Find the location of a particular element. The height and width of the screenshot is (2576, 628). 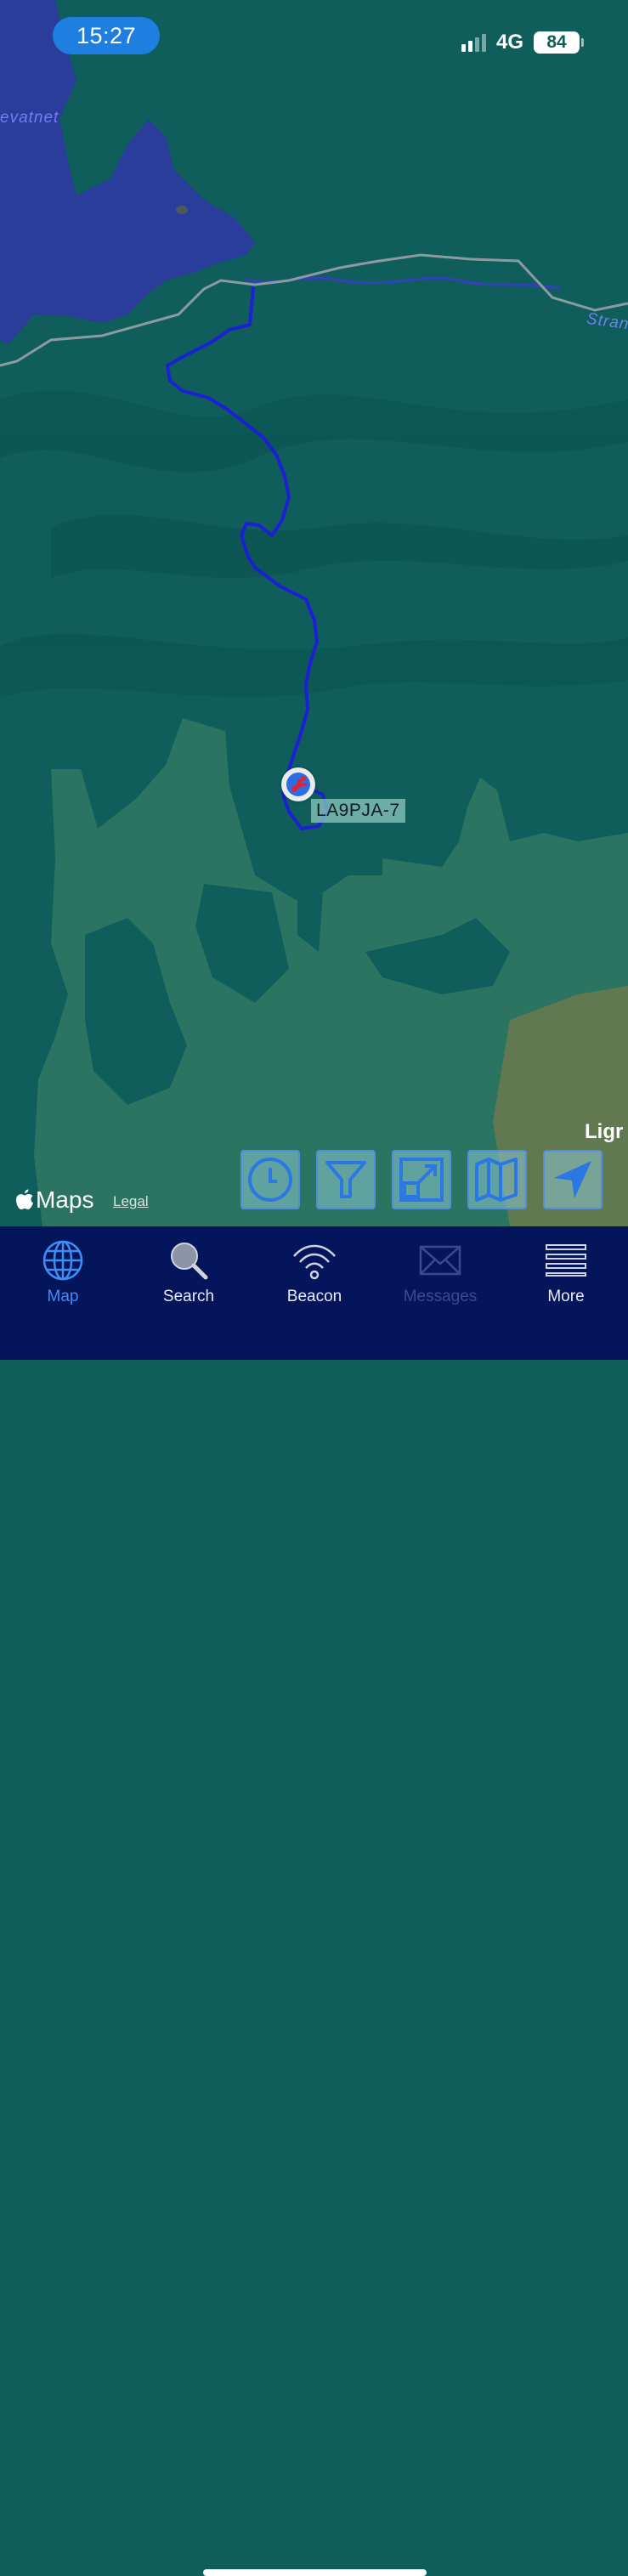

tab-search: Search is located at coordinates (189, 1273).